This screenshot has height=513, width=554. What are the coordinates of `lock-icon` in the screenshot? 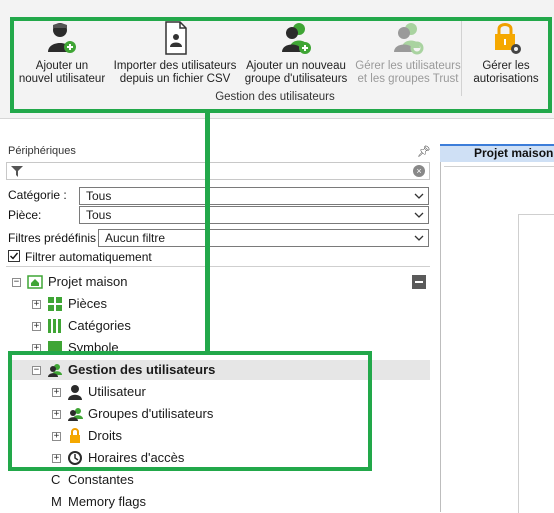 It's located at (75, 435).